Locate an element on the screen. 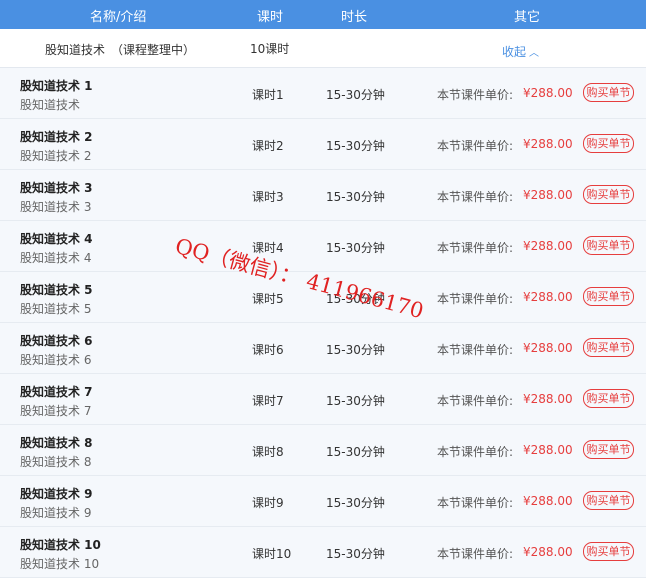  lesson-subtitle: 股知道技术 10 is located at coordinates (60, 564).